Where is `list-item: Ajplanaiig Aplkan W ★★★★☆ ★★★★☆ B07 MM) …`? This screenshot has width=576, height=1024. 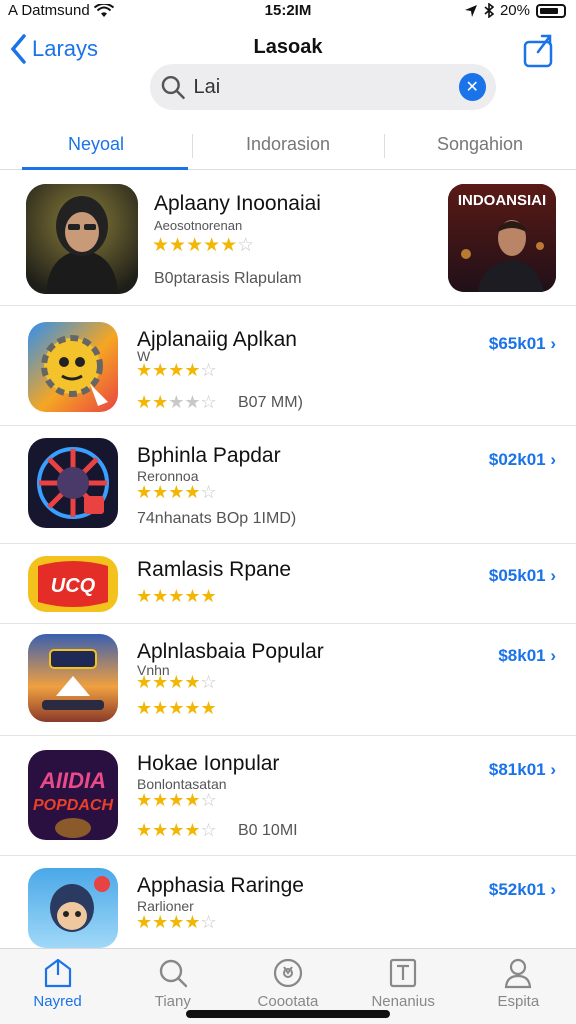
list-item: Ajplanaiig Aplkan W ★★★★☆ ★★★★☆ B07 MM) … is located at coordinates (288, 368).